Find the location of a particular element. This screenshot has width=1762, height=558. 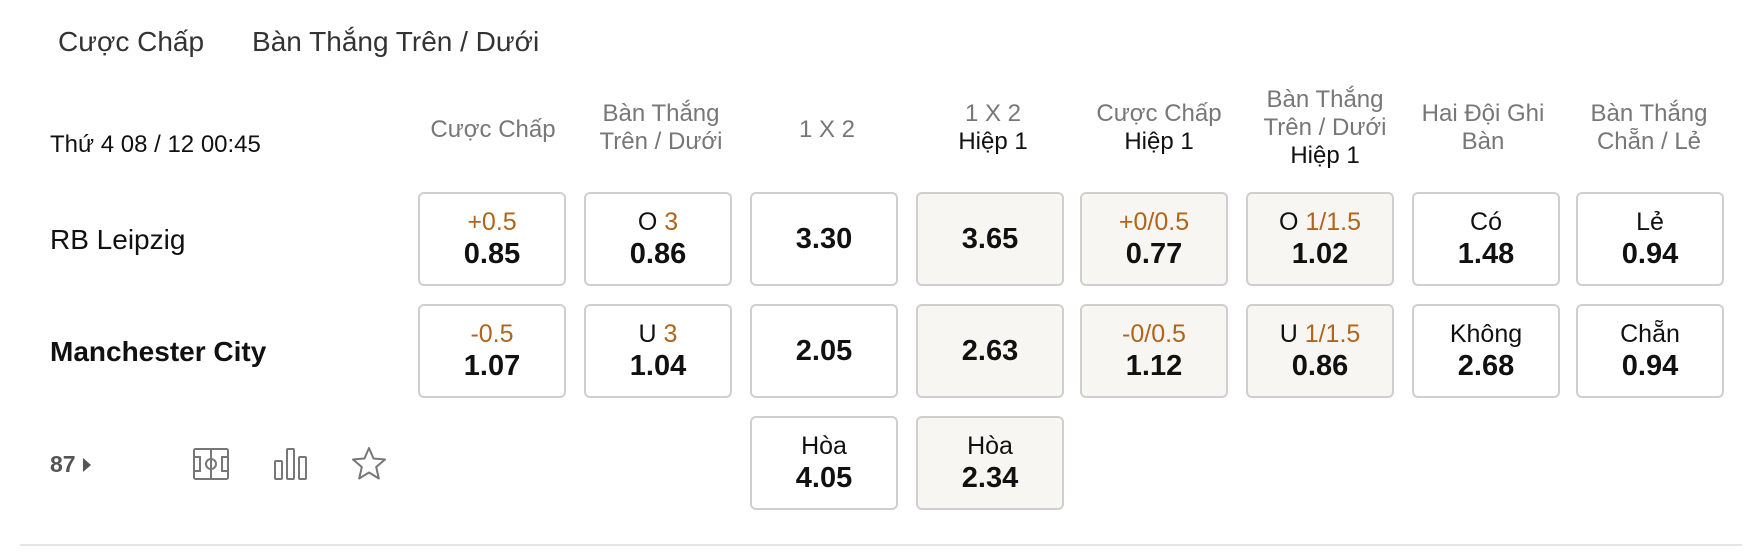

home-handicap-half-odds-cell: +0/0.5 0.77 is located at coordinates (1154, 239).